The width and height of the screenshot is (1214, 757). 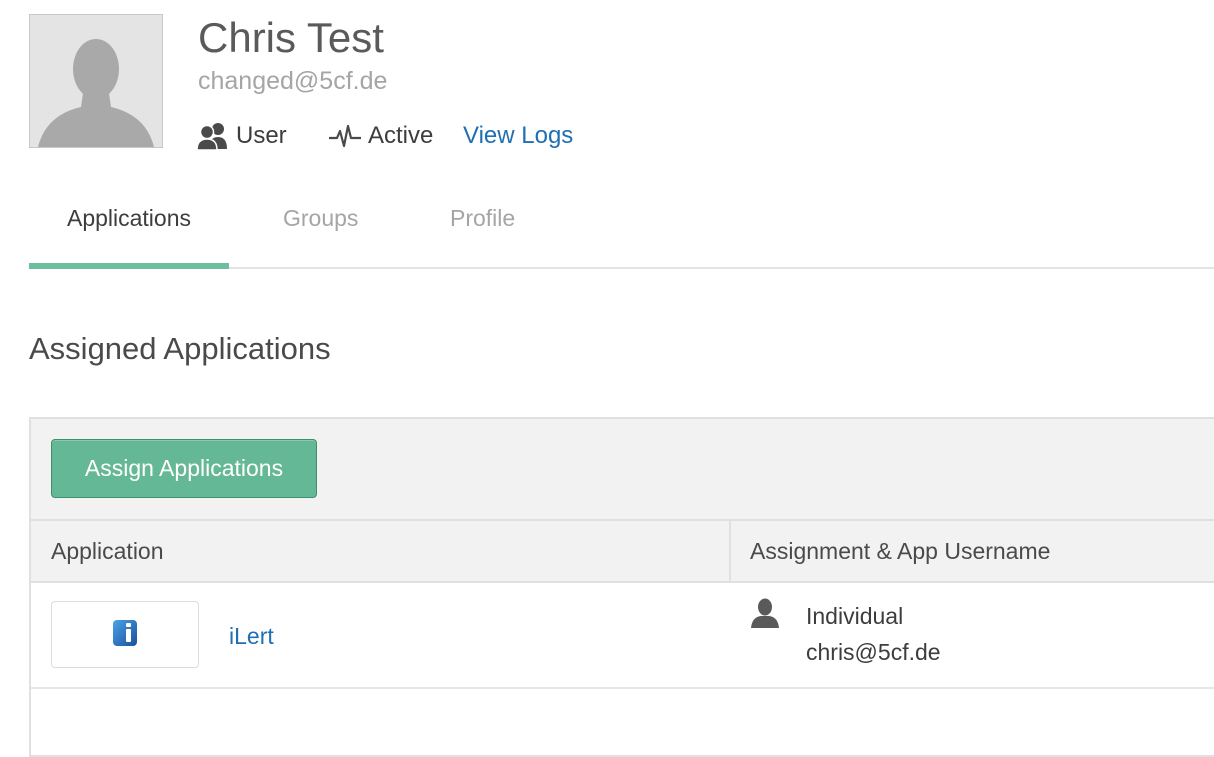 What do you see at coordinates (765, 613) in the screenshot?
I see `person-icon` at bounding box center [765, 613].